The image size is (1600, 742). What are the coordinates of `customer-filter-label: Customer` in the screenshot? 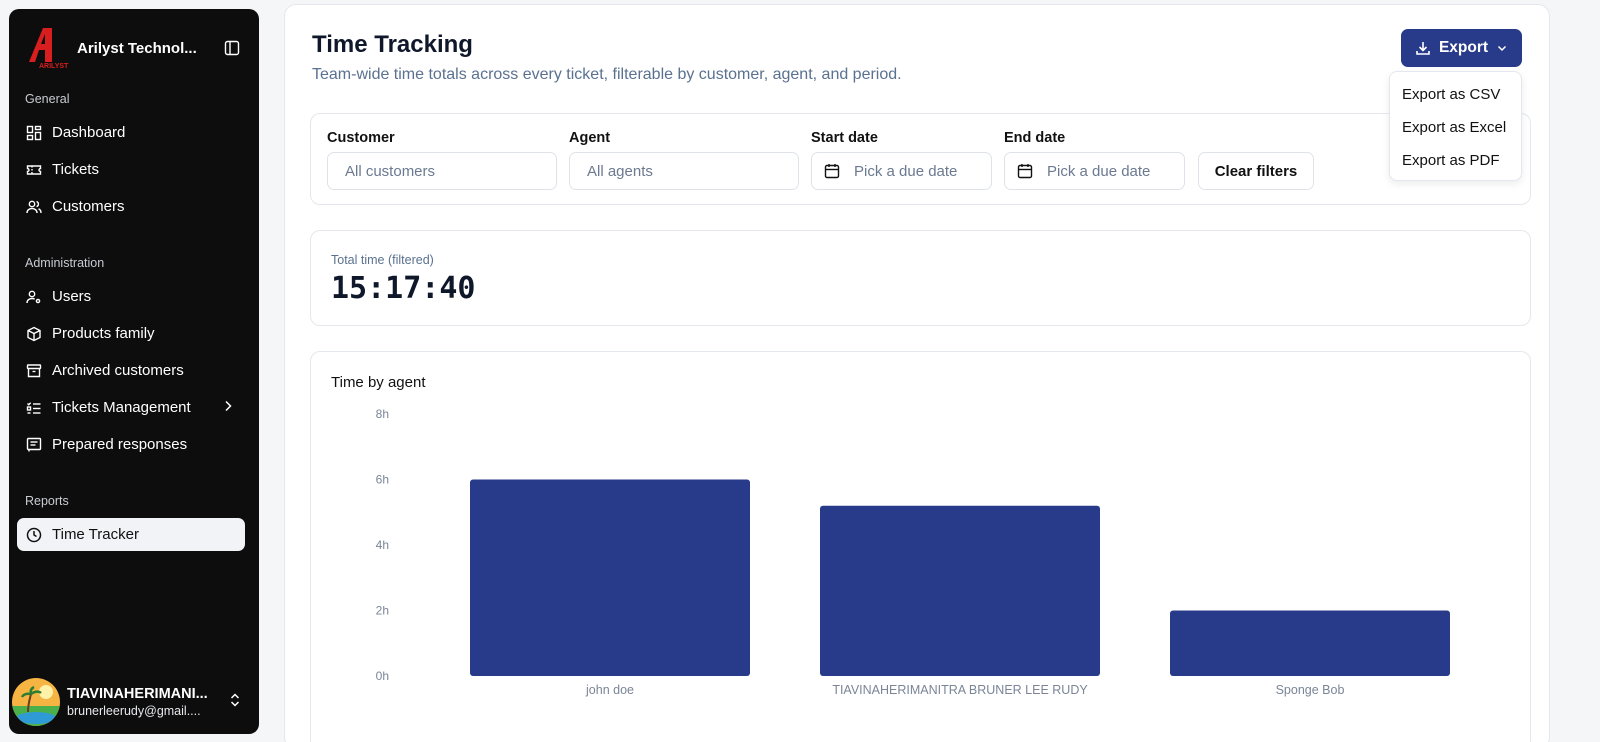 It's located at (361, 138).